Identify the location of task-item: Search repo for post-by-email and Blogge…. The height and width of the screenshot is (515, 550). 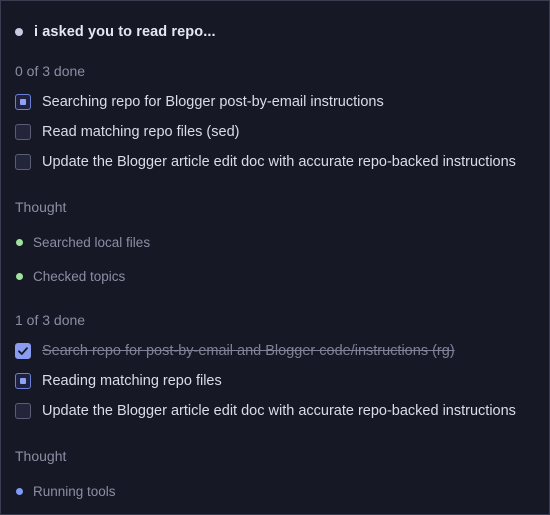
(235, 351).